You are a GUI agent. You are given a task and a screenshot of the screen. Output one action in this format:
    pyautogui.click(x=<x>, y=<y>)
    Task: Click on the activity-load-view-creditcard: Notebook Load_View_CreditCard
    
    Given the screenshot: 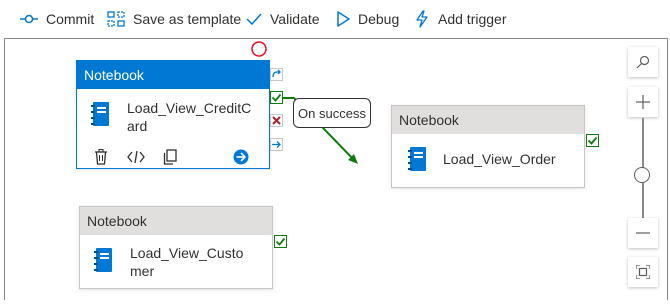 What is the action you would take?
    pyautogui.click(x=173, y=114)
    